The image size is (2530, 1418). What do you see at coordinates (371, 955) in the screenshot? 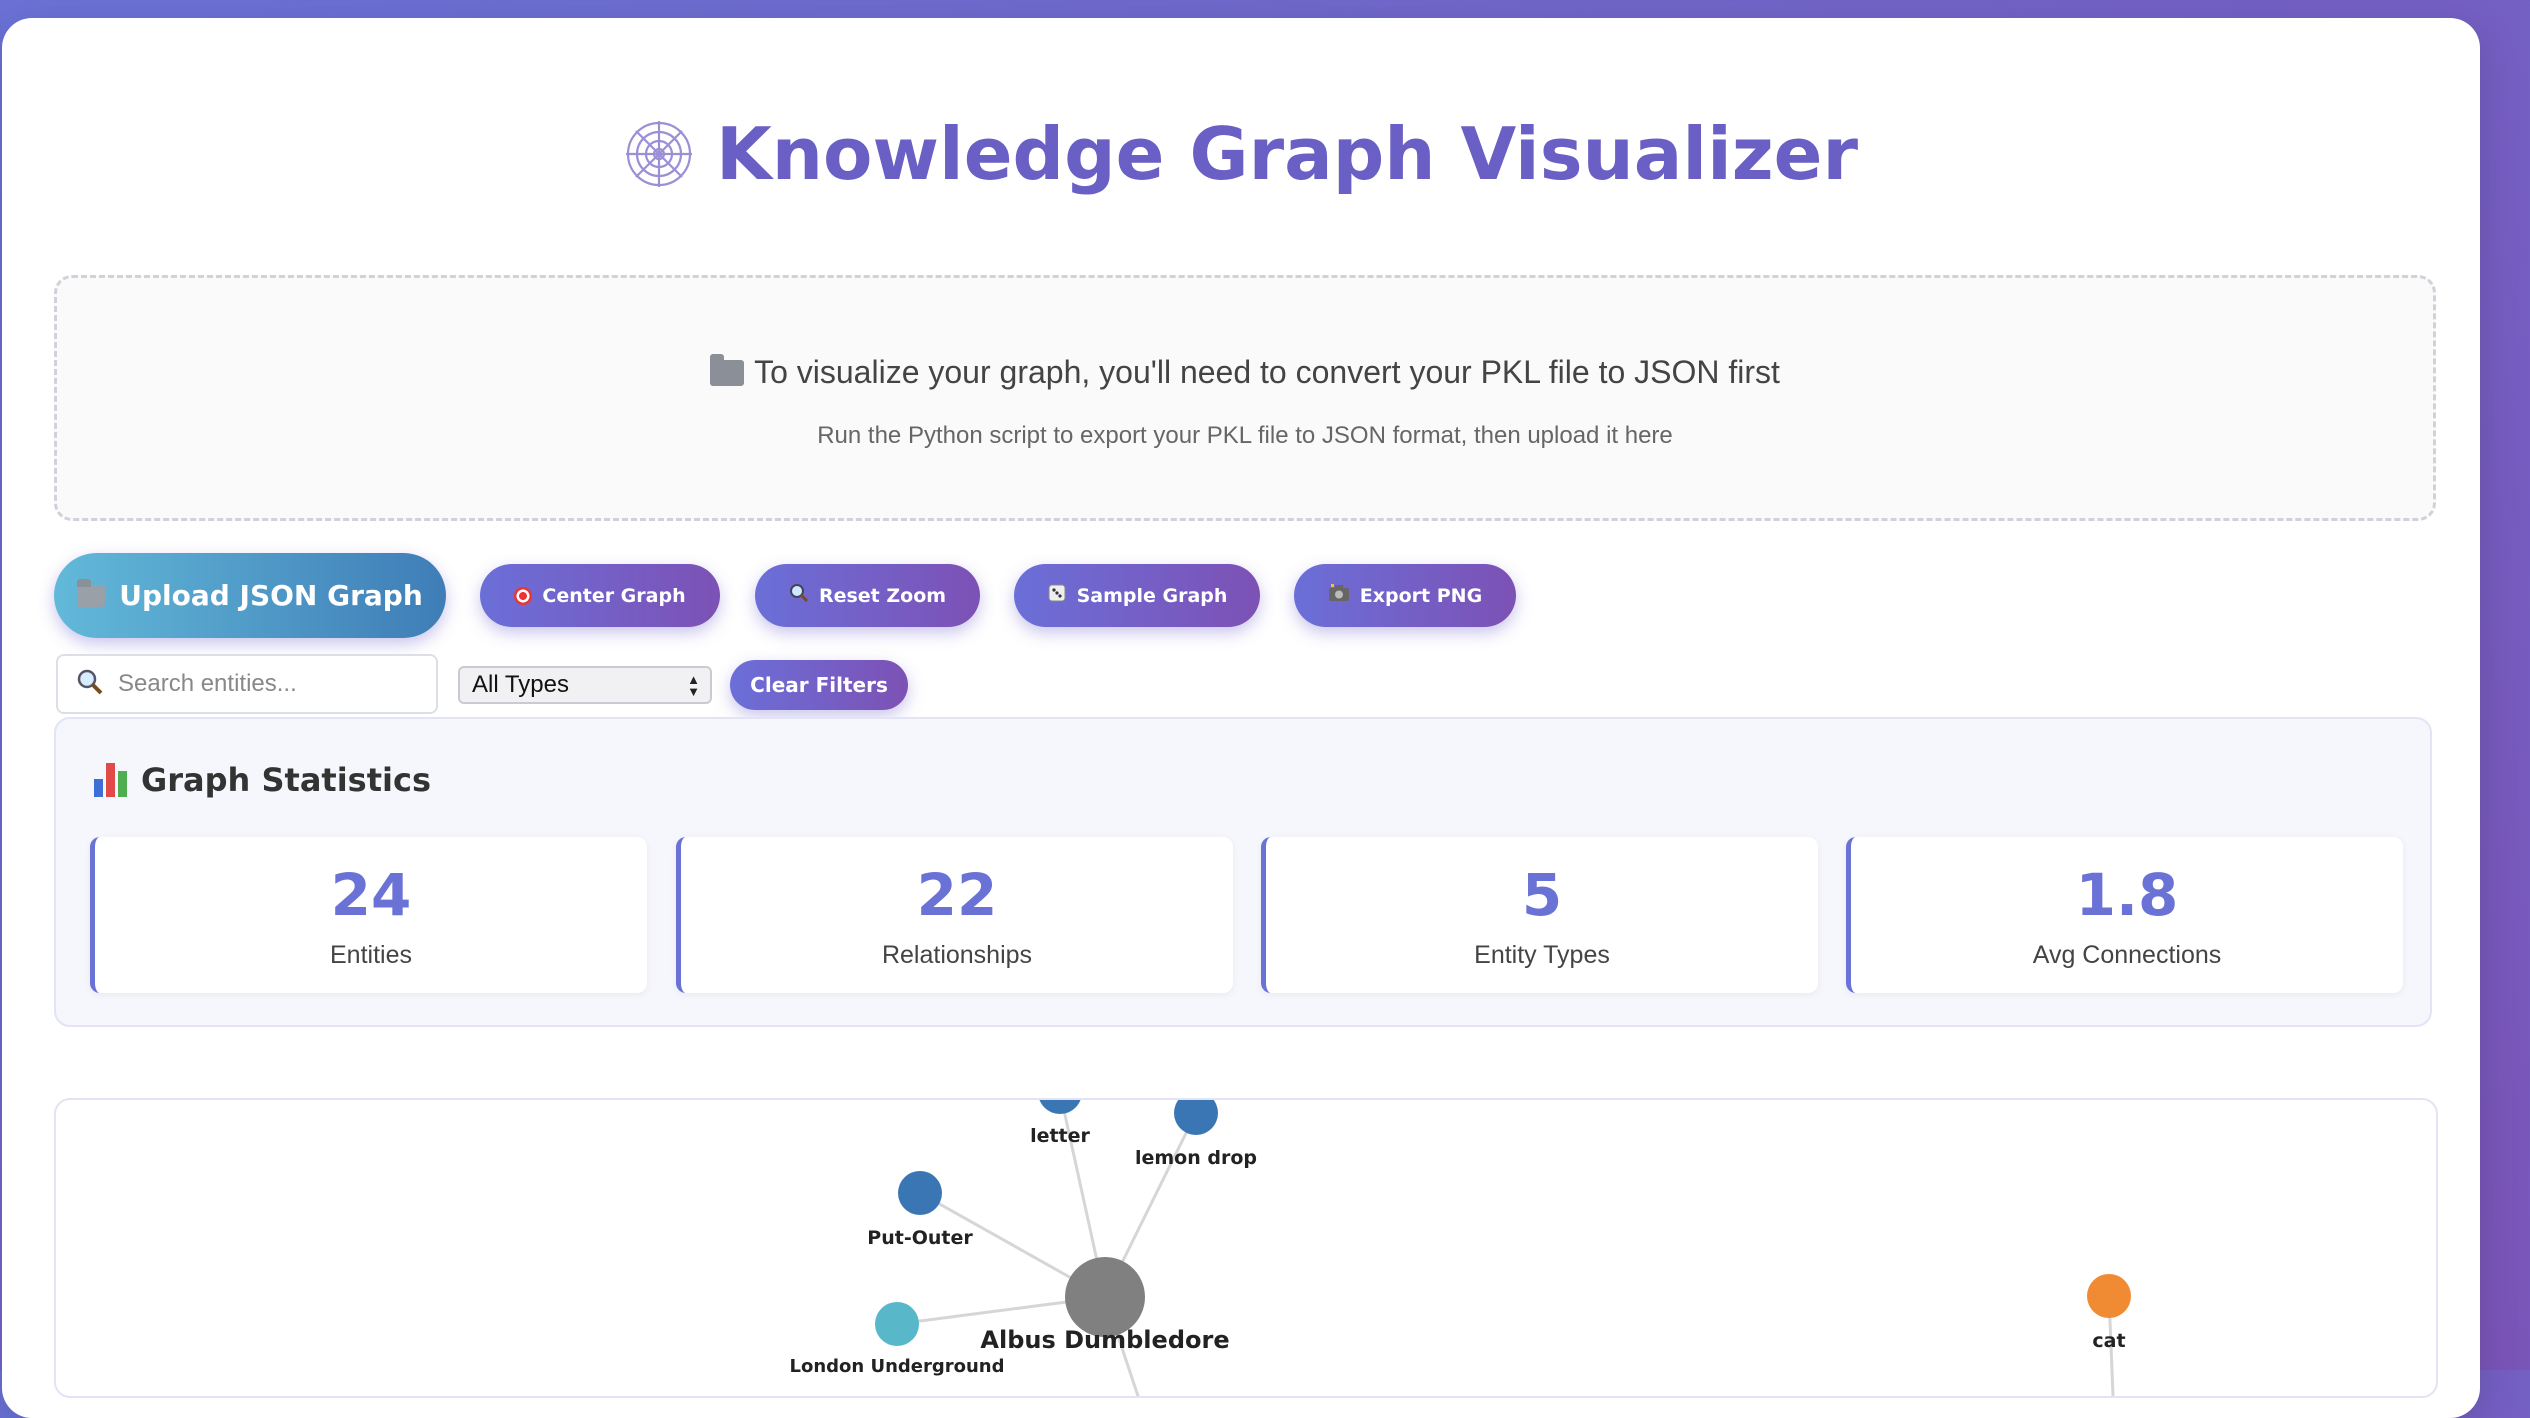
I see `stat-label: Entities` at bounding box center [371, 955].